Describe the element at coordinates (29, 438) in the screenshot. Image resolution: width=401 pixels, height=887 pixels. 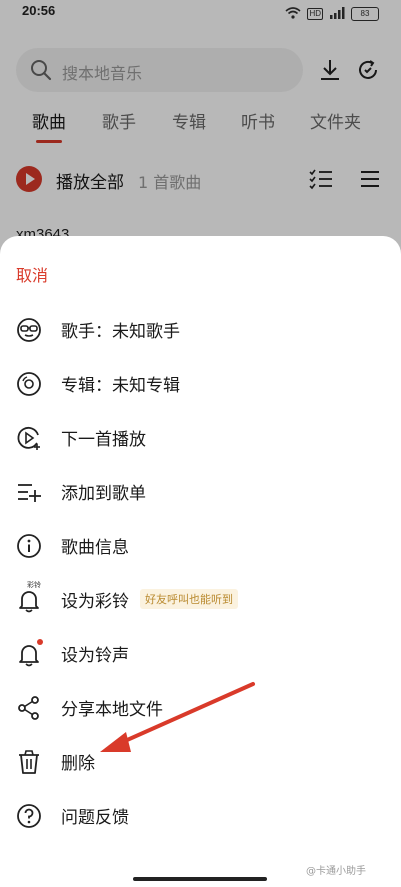
I see `play-next-icon` at that location.